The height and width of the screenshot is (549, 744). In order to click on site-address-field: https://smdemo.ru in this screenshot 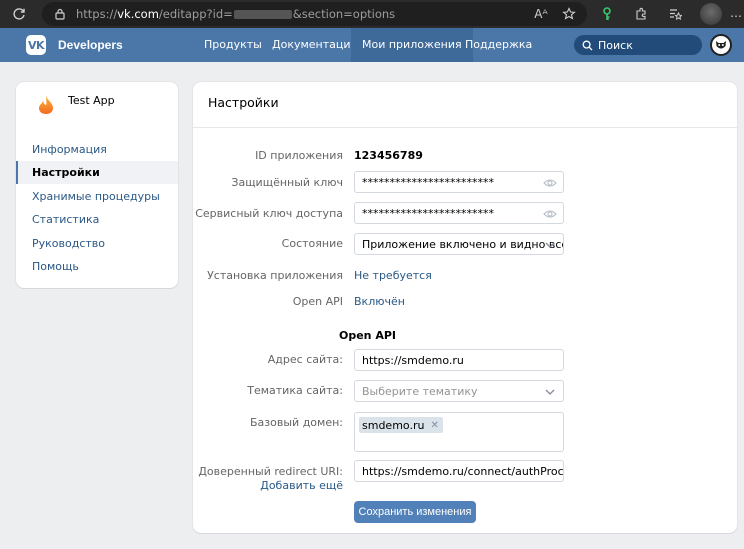, I will do `click(459, 360)`.